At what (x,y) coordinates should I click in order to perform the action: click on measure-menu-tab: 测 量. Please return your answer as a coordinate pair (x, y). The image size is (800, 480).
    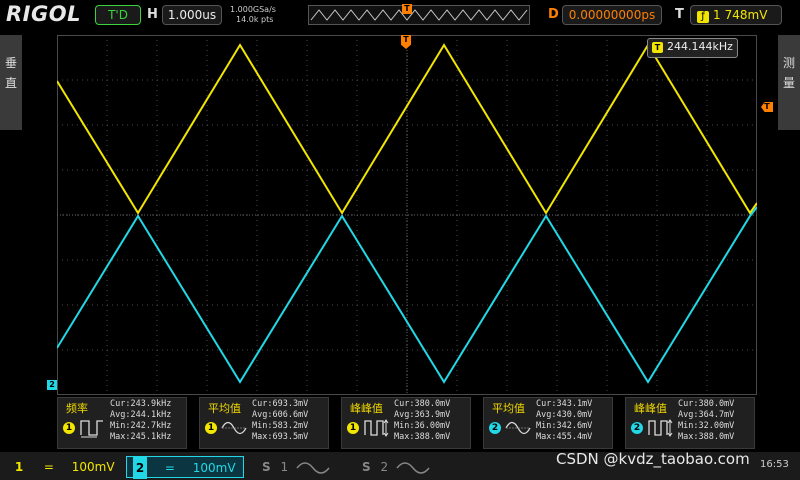
    Looking at the image, I should click on (789, 82).